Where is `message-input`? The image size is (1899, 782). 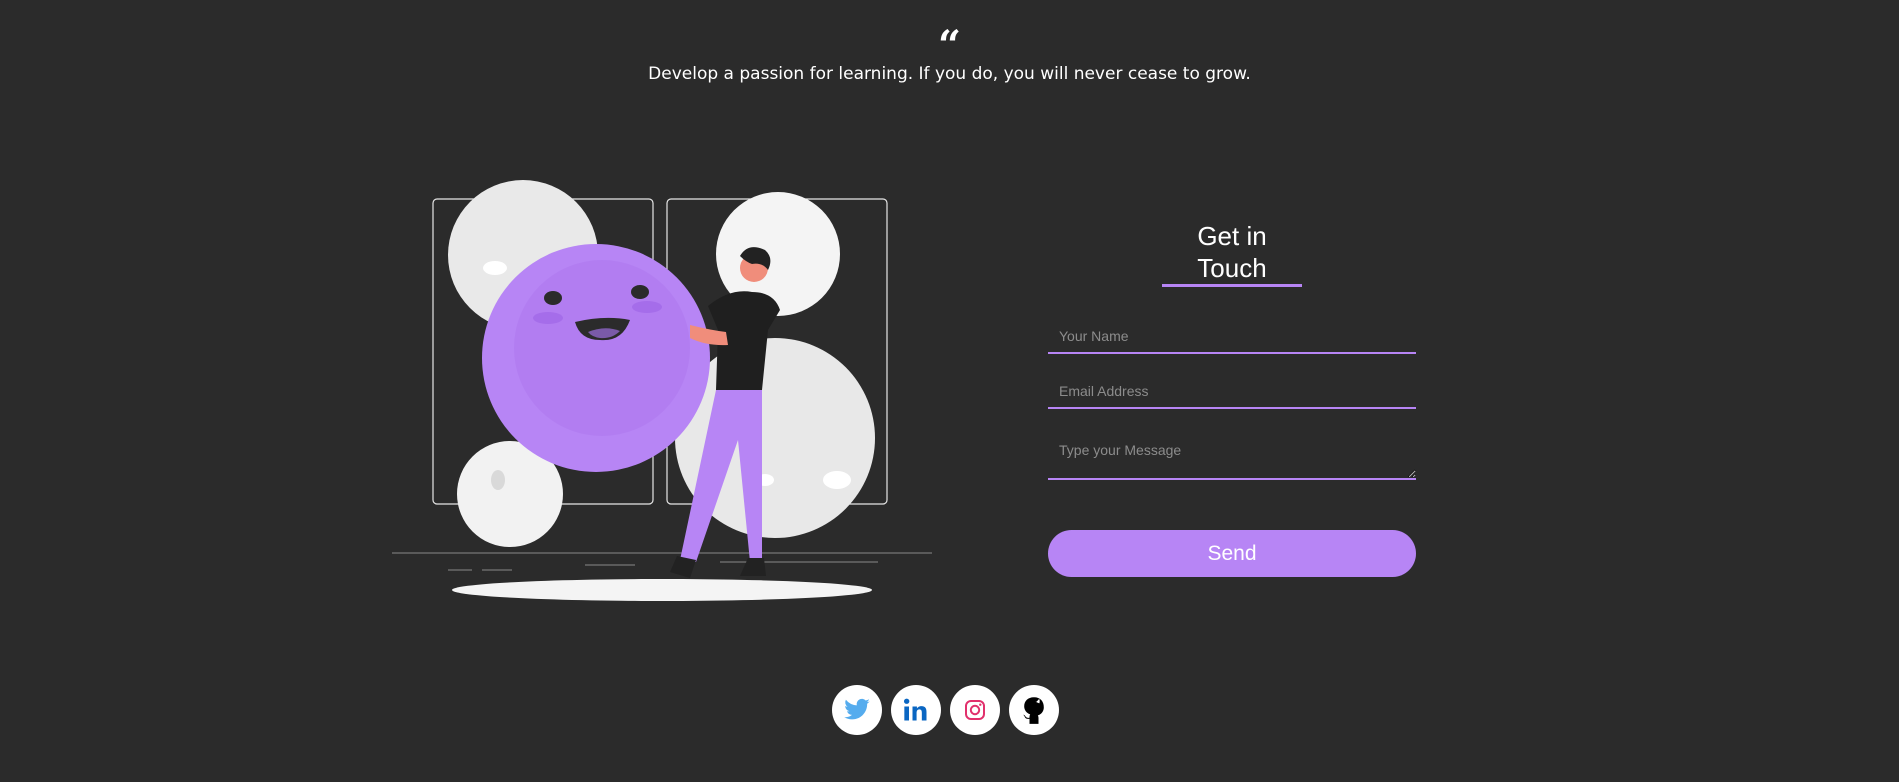
message-input is located at coordinates (1232, 455).